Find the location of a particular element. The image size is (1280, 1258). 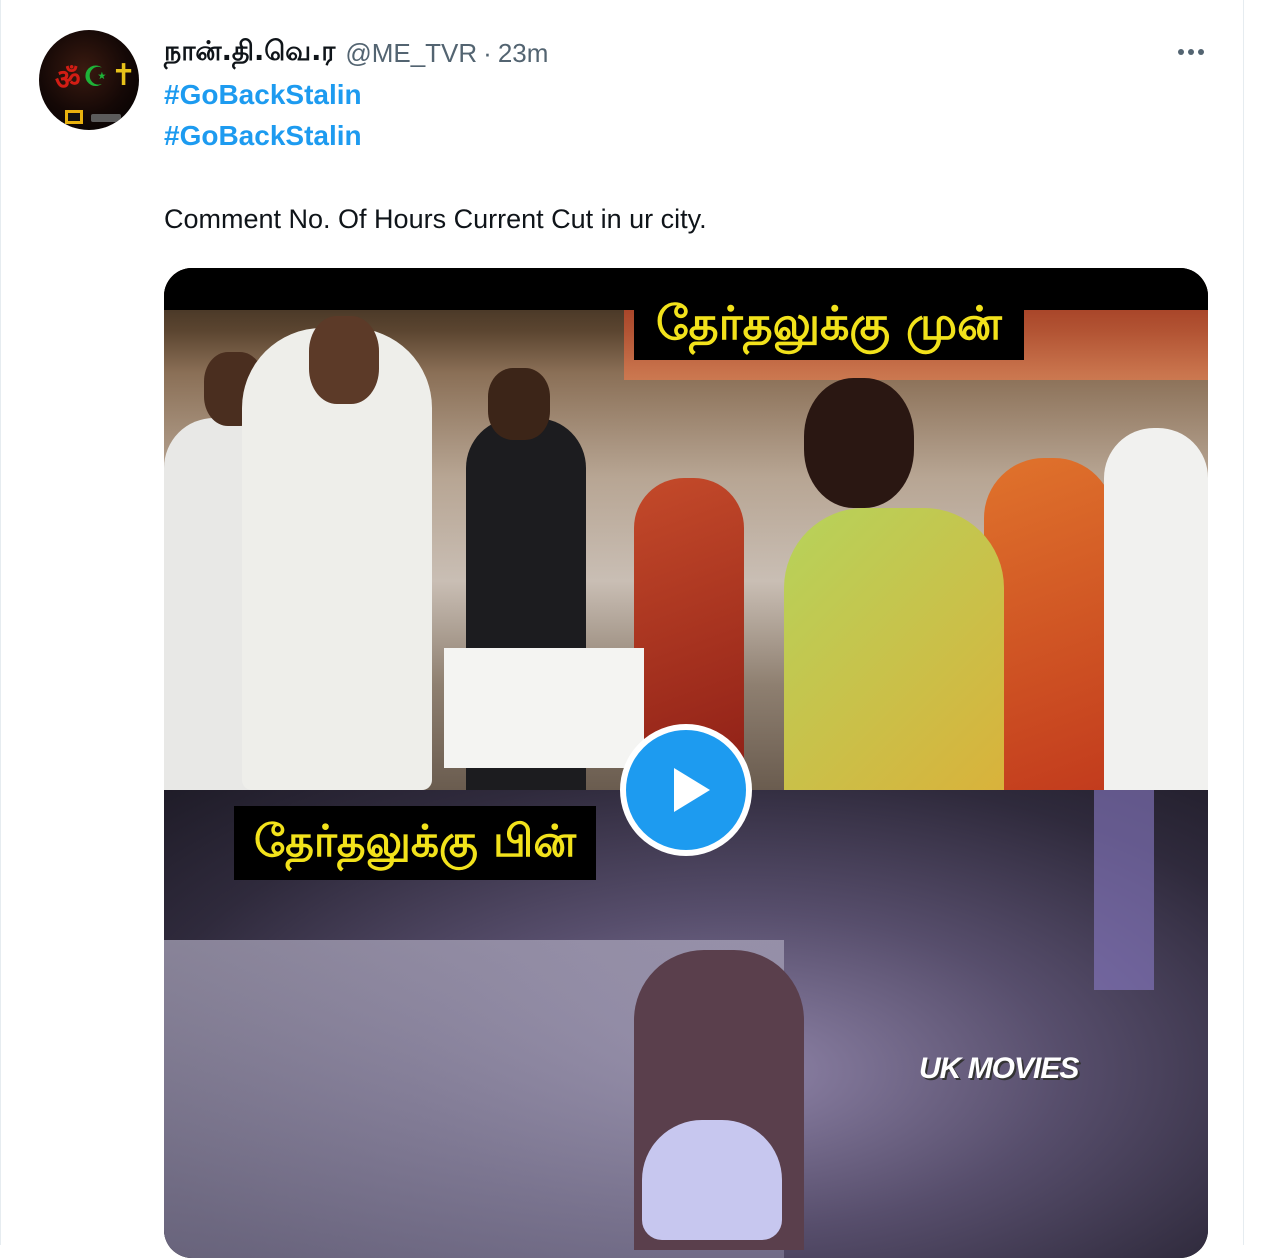

more-options-button is located at coordinates (1191, 52).